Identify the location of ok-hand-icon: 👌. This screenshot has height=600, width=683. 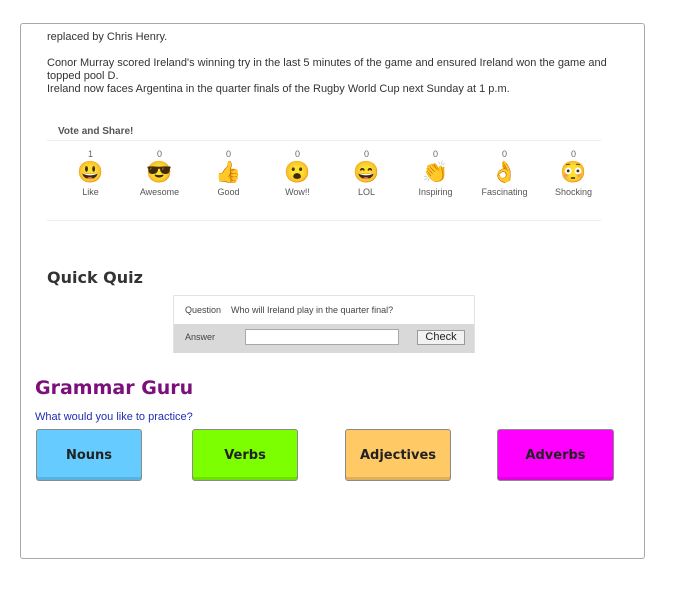
(504, 173).